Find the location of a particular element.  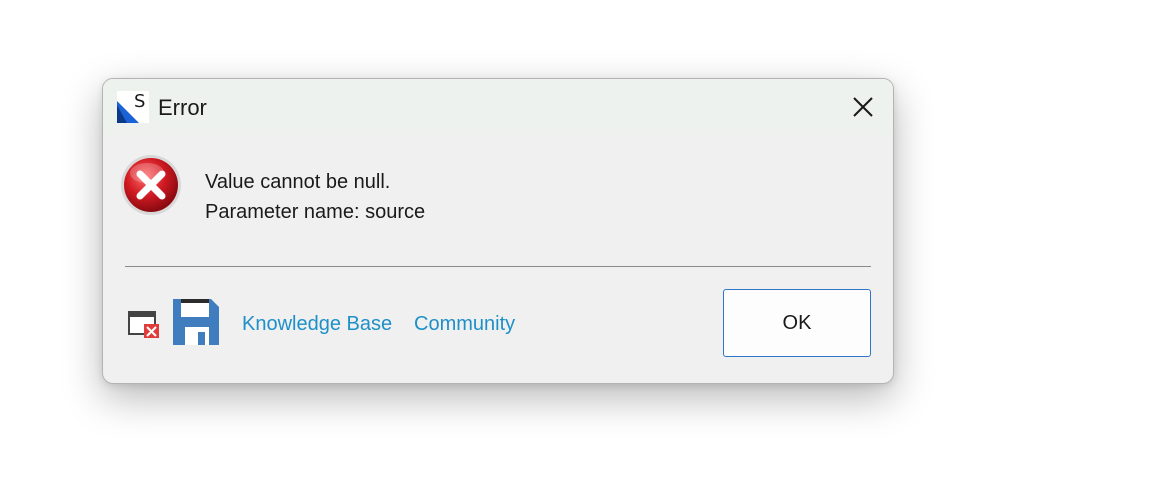

app-logo-icon: S is located at coordinates (133, 107).